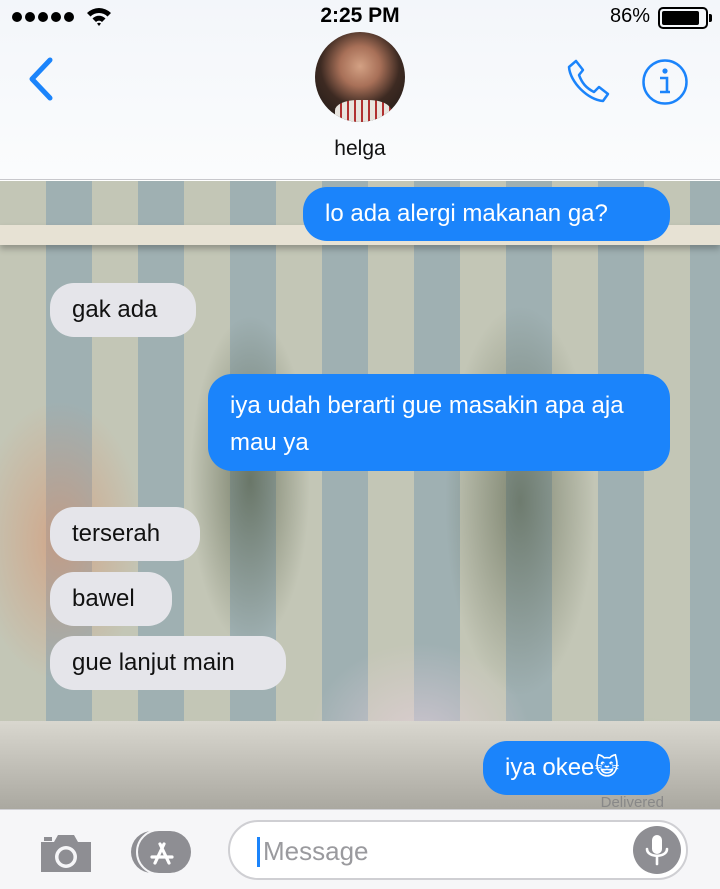  Describe the element at coordinates (632, 801) in the screenshot. I see `delivered-status: Delivered` at that location.